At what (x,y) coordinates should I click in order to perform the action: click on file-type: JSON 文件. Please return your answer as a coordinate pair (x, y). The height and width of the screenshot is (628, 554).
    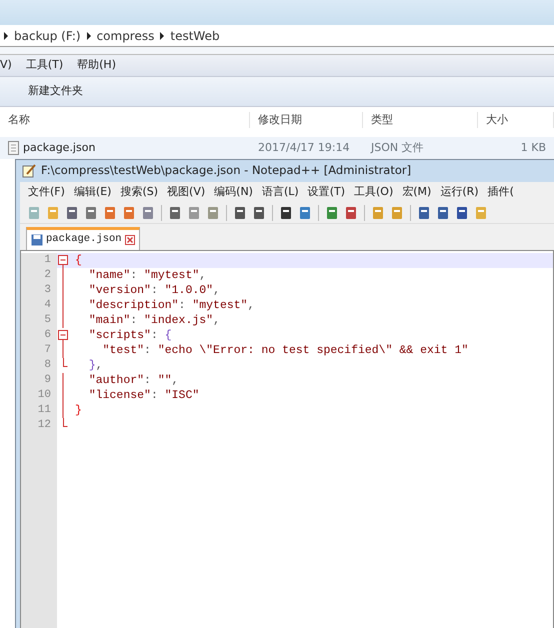
    Looking at the image, I should click on (397, 148).